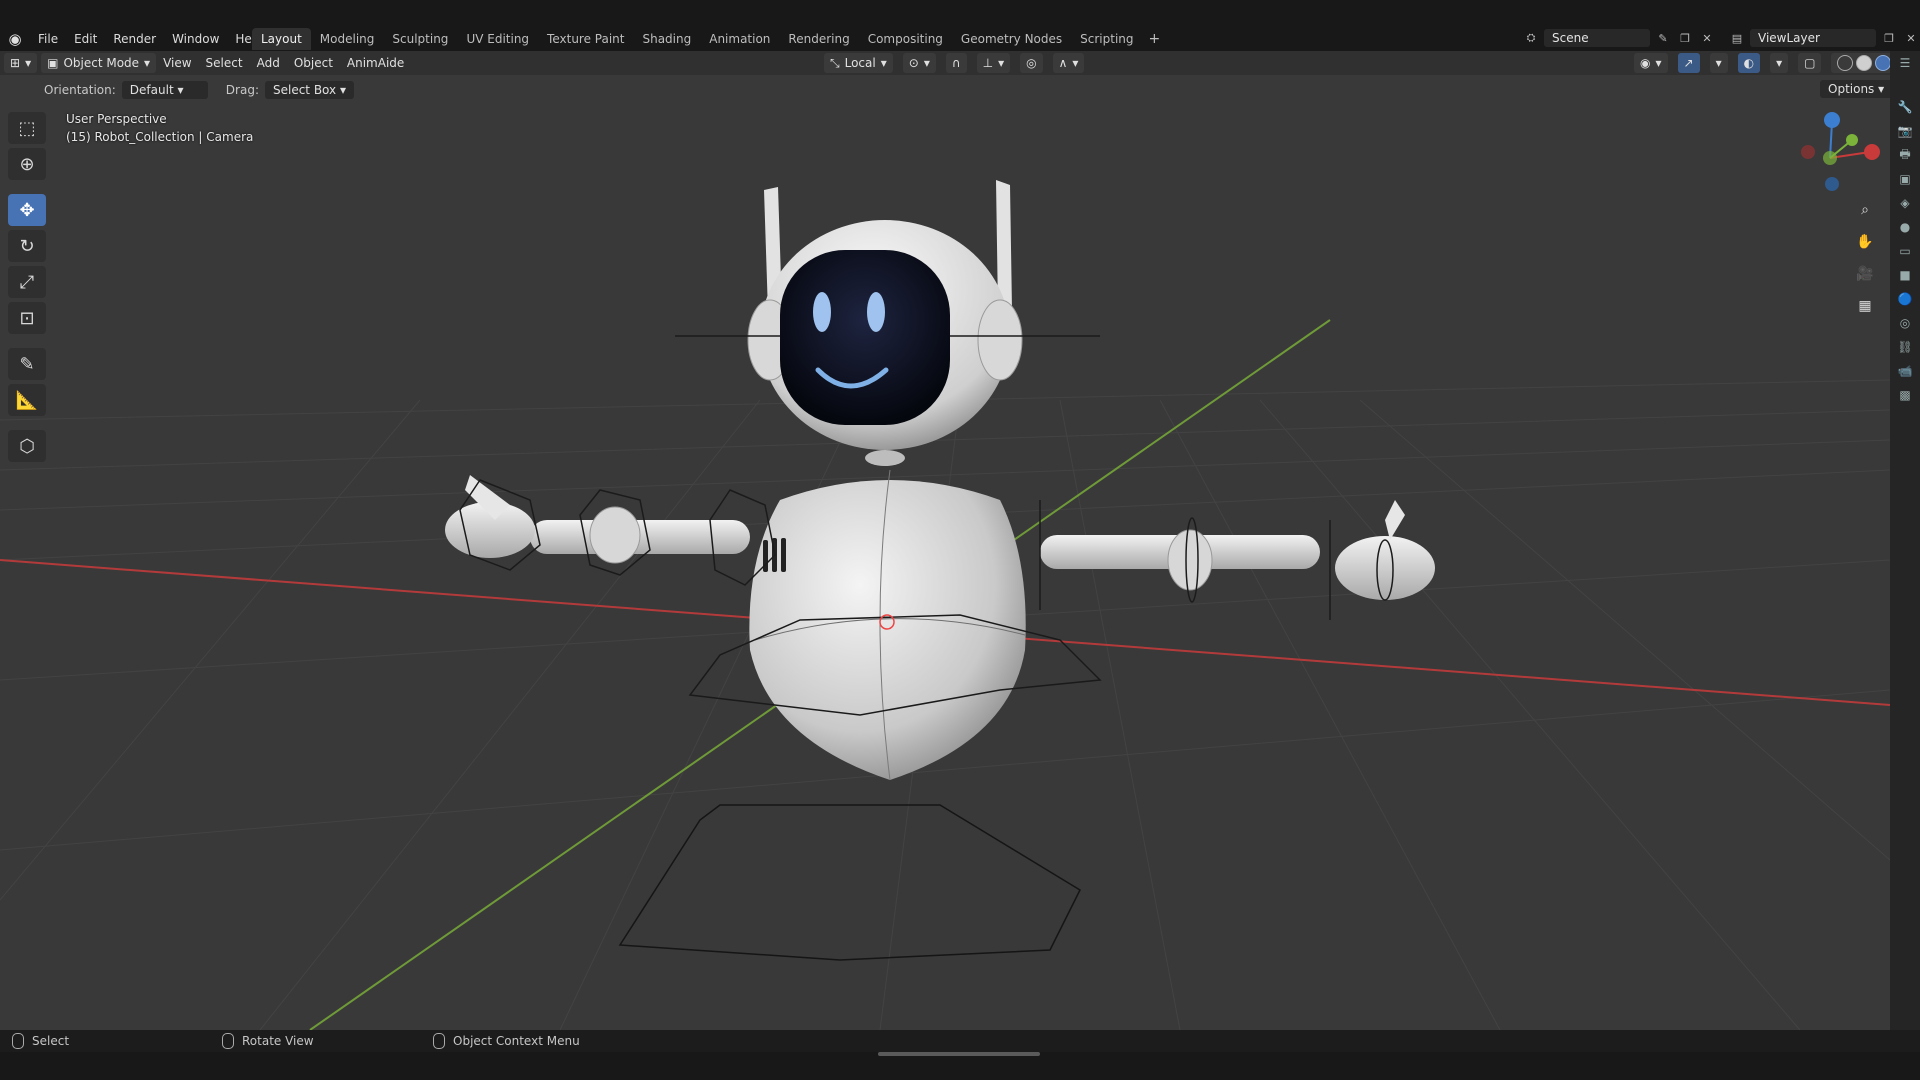 The height and width of the screenshot is (1080, 1920). I want to click on zoom-icon: ⌕, so click(1865, 210).